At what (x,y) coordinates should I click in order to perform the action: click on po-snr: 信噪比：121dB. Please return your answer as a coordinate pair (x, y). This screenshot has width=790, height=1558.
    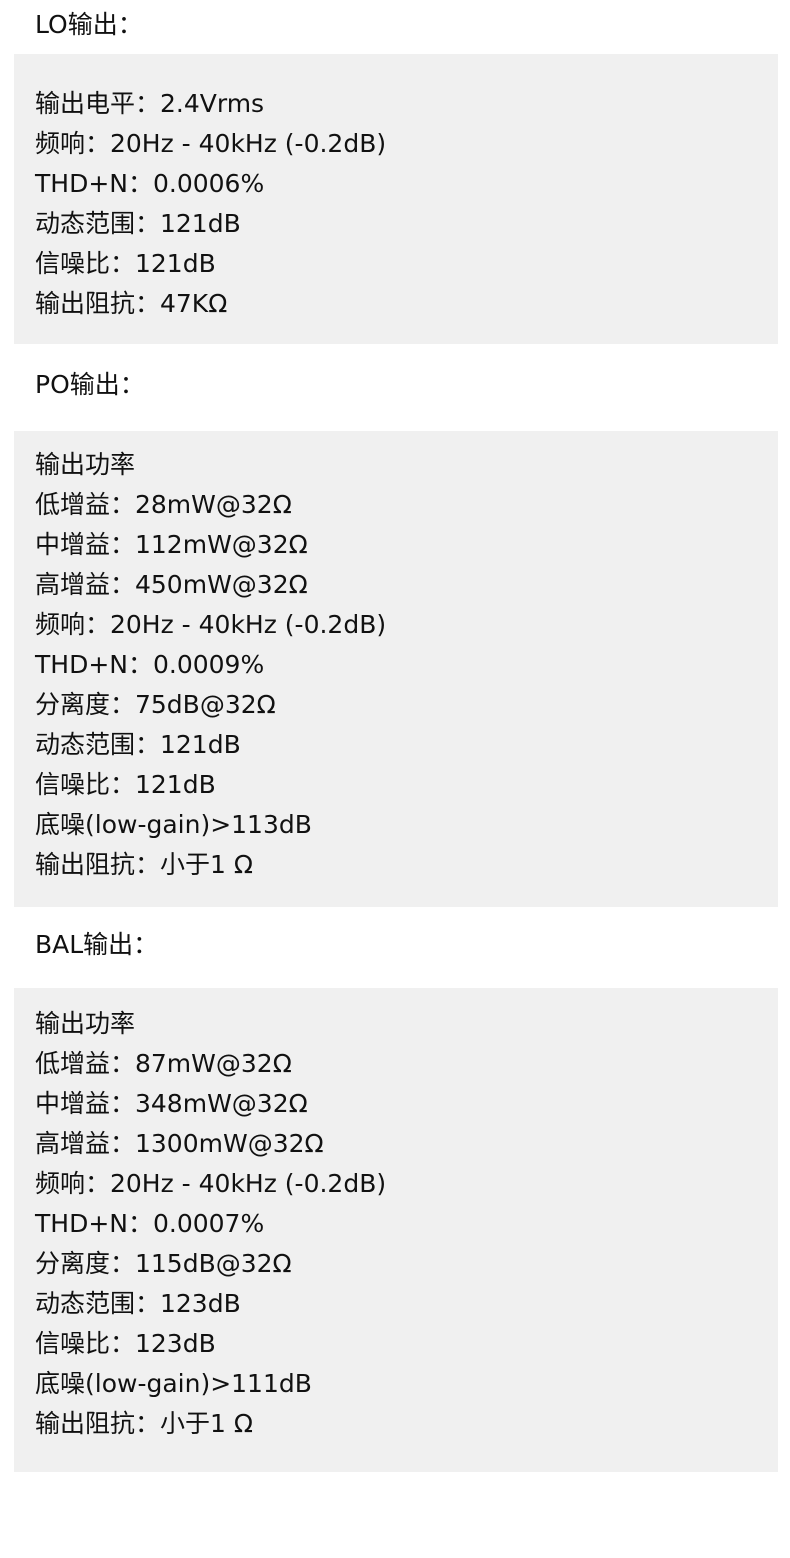
    Looking at the image, I should click on (125, 784).